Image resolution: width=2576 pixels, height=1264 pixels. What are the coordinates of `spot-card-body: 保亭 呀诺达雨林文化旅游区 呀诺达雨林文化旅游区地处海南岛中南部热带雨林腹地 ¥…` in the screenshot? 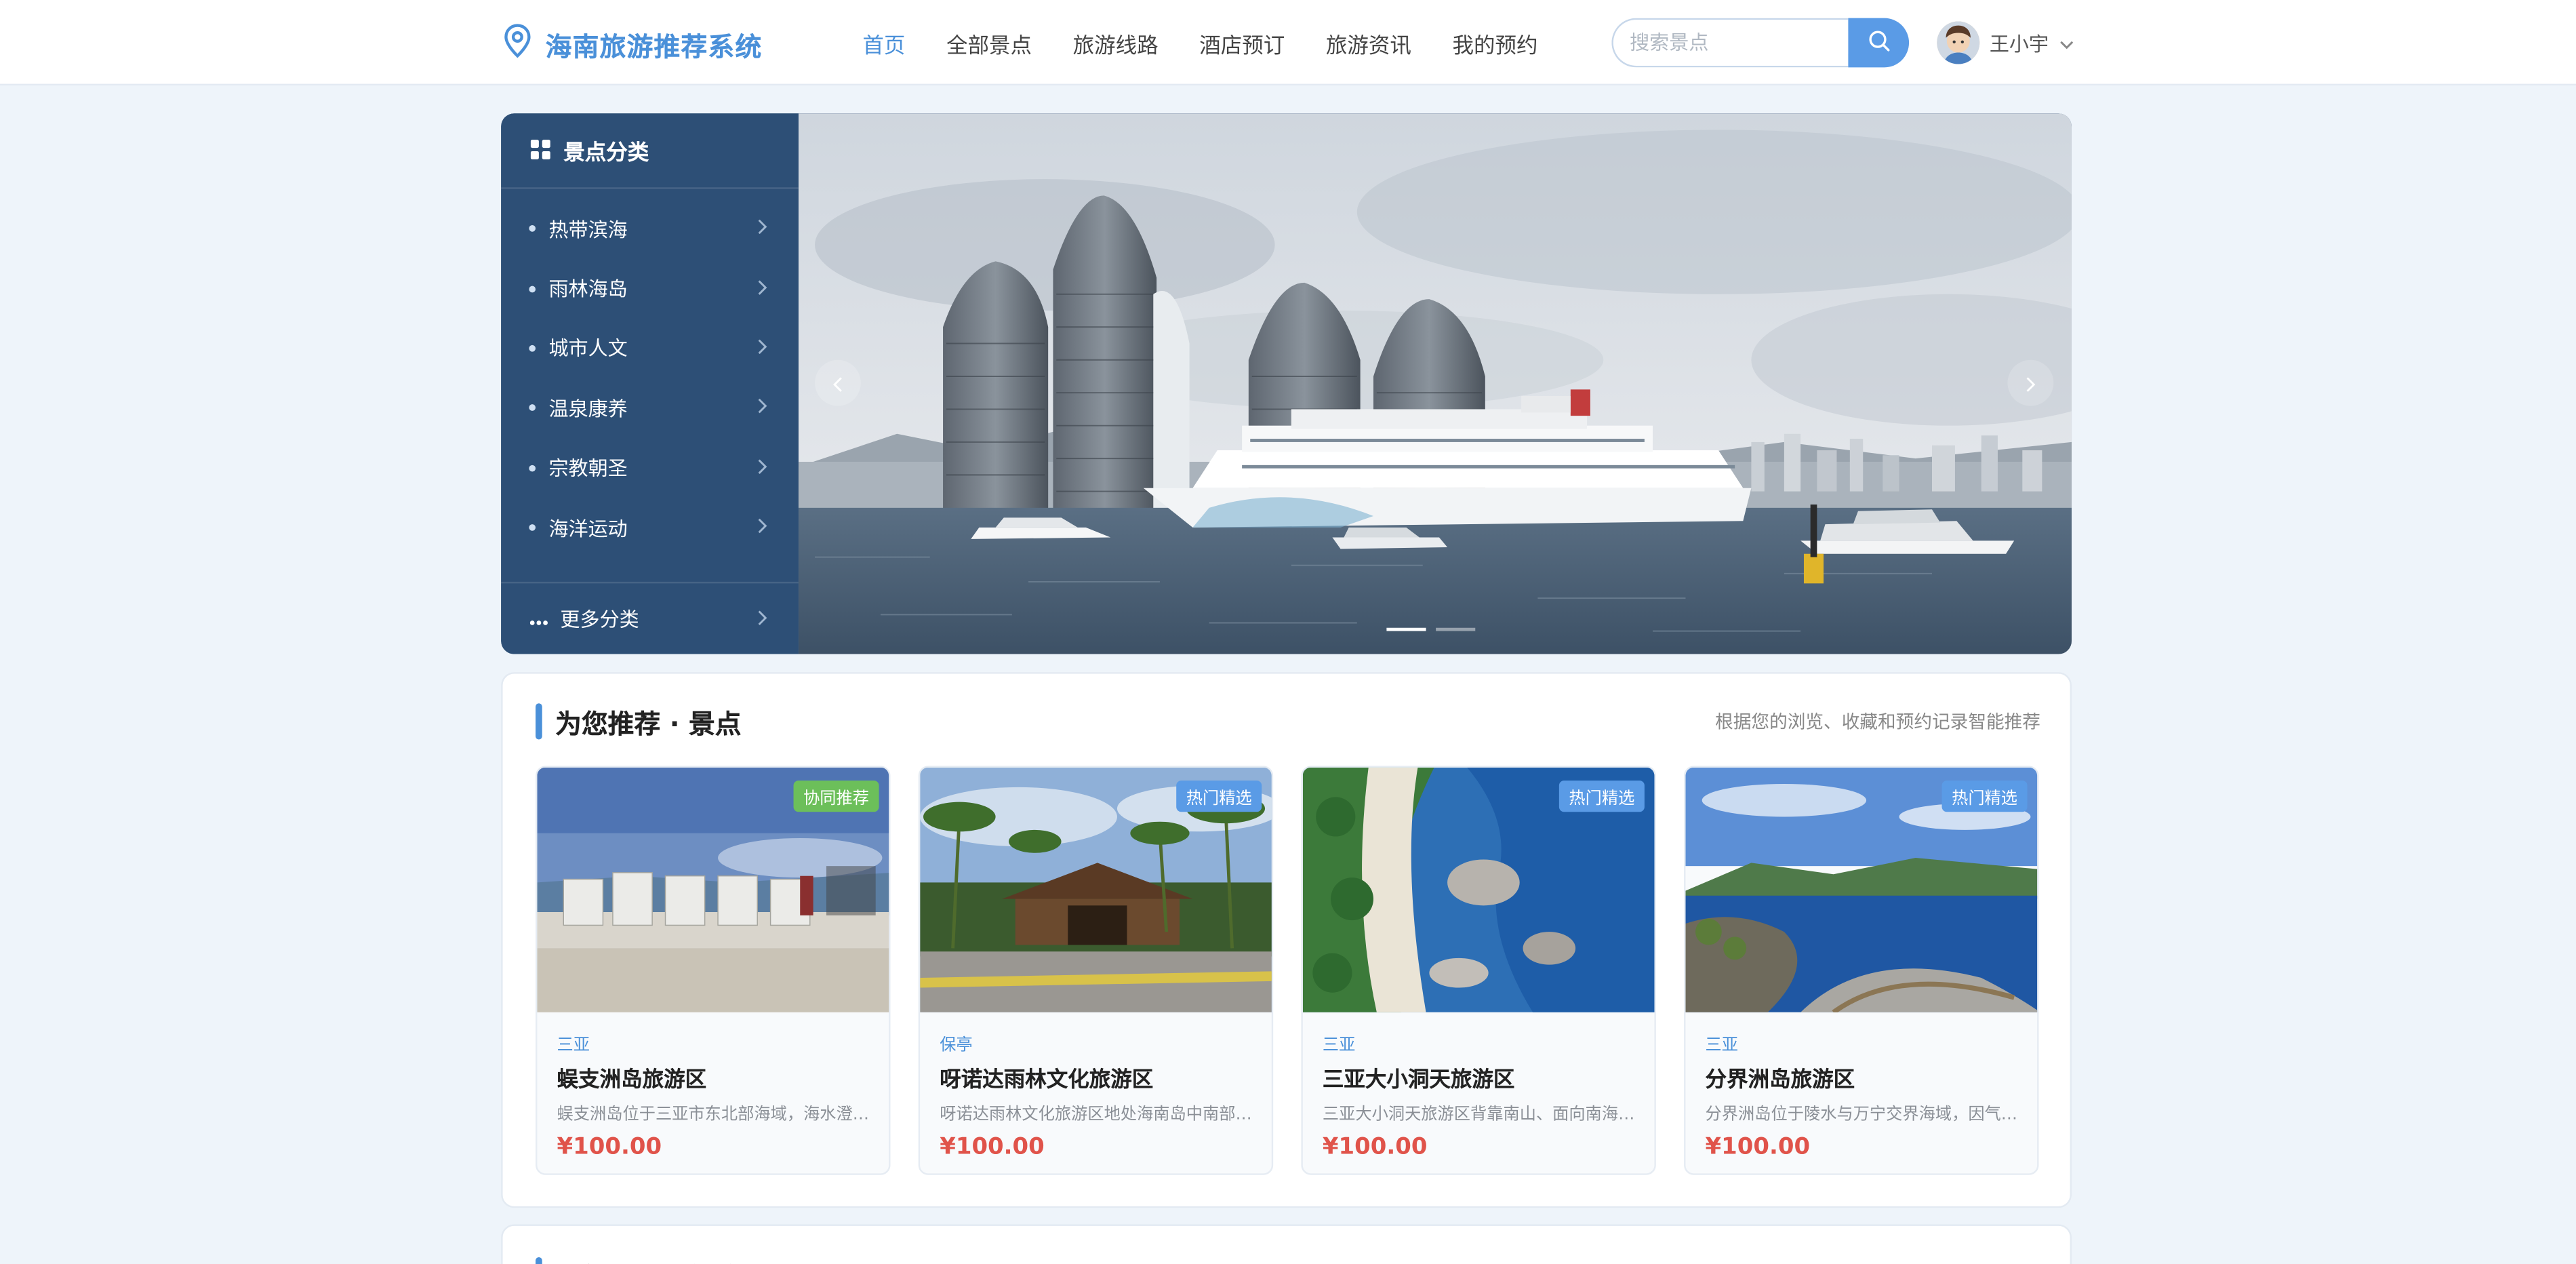 It's located at (1096, 1086).